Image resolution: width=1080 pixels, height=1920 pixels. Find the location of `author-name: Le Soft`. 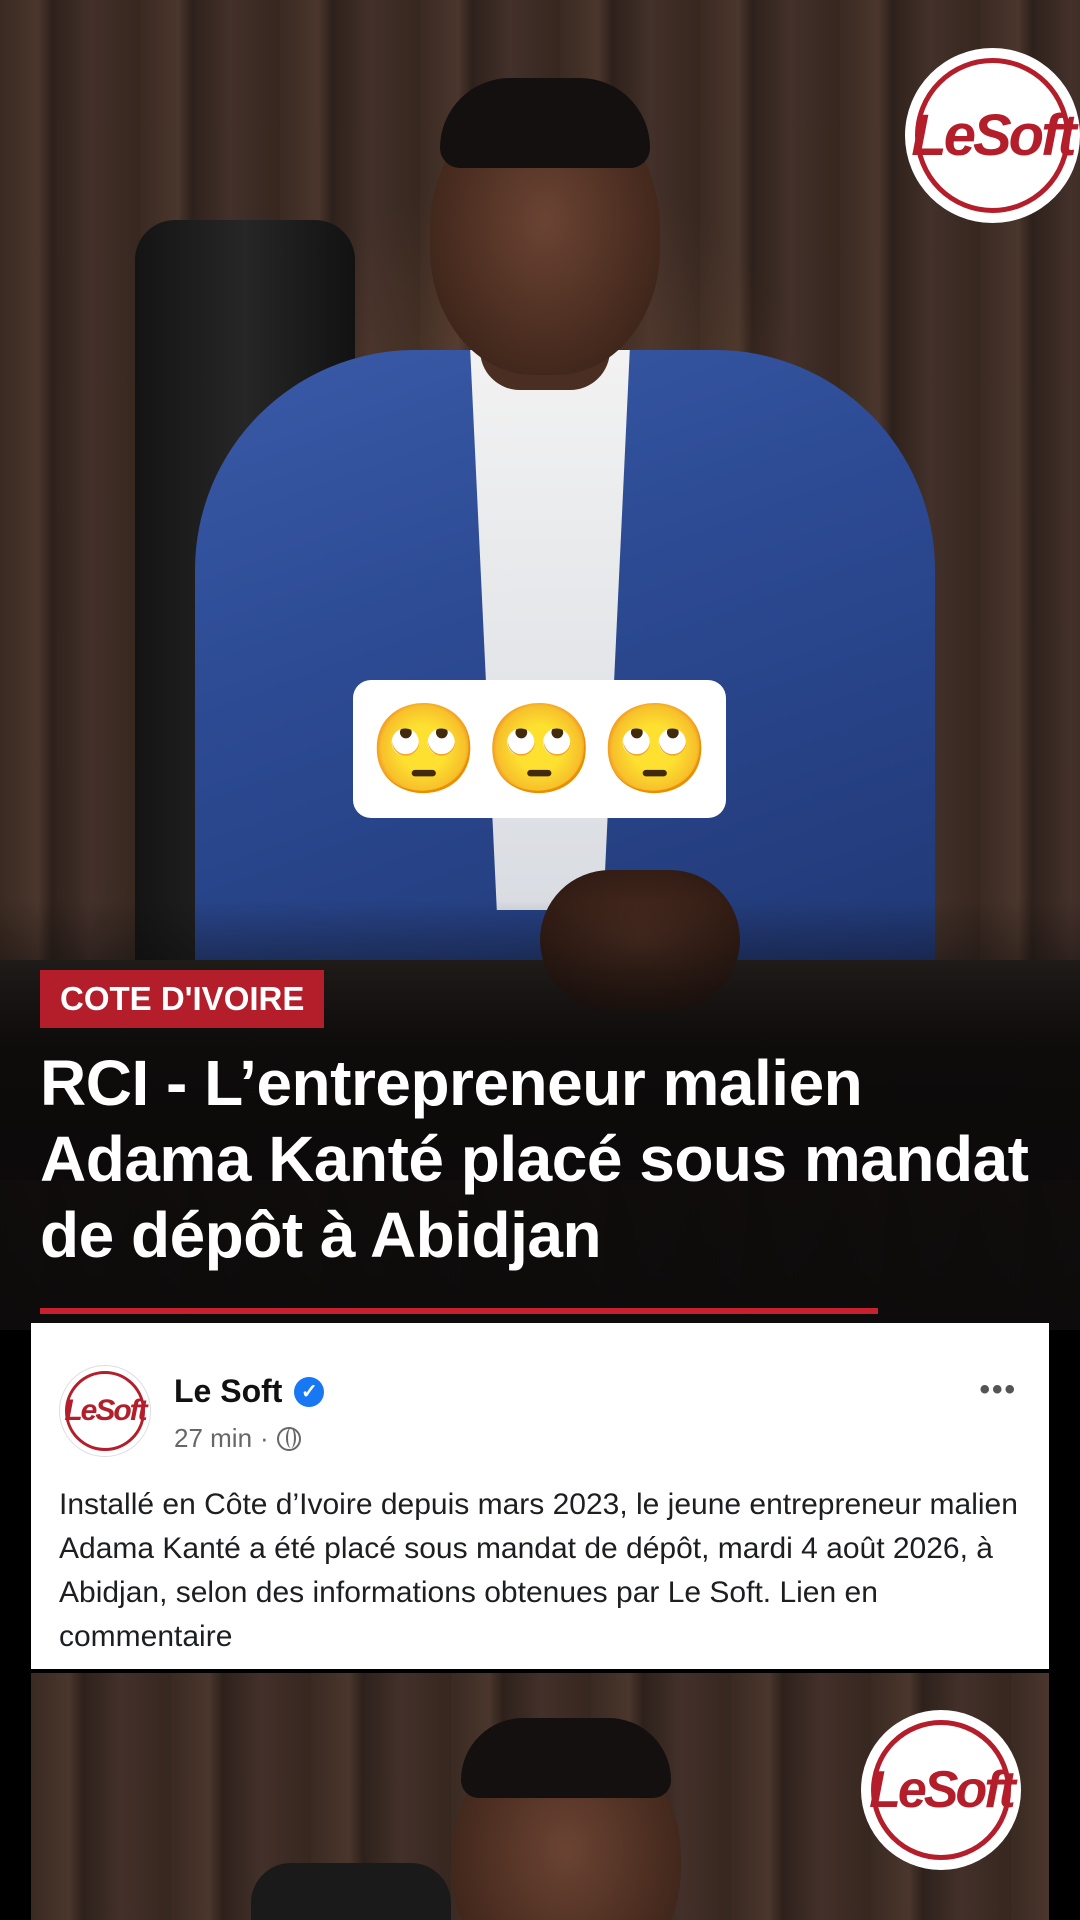

author-name: Le Soft is located at coordinates (228, 1391).